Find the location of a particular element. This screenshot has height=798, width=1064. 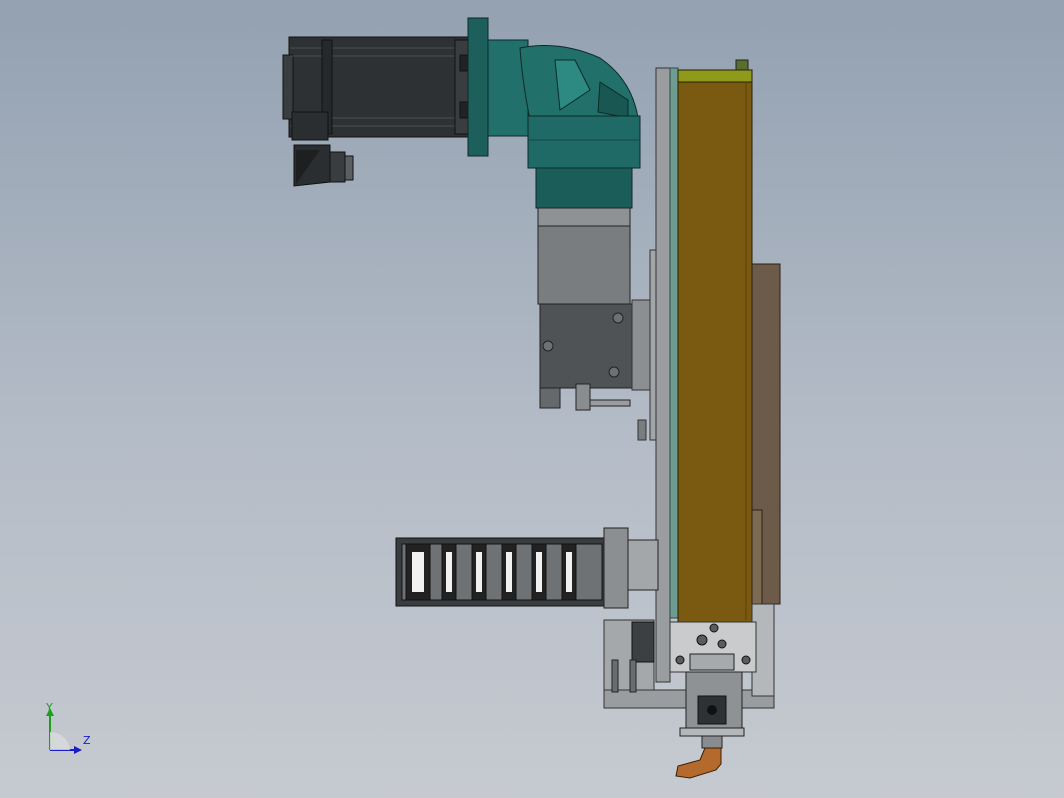

axis-y-label: Y is located at coordinates (49, 707).